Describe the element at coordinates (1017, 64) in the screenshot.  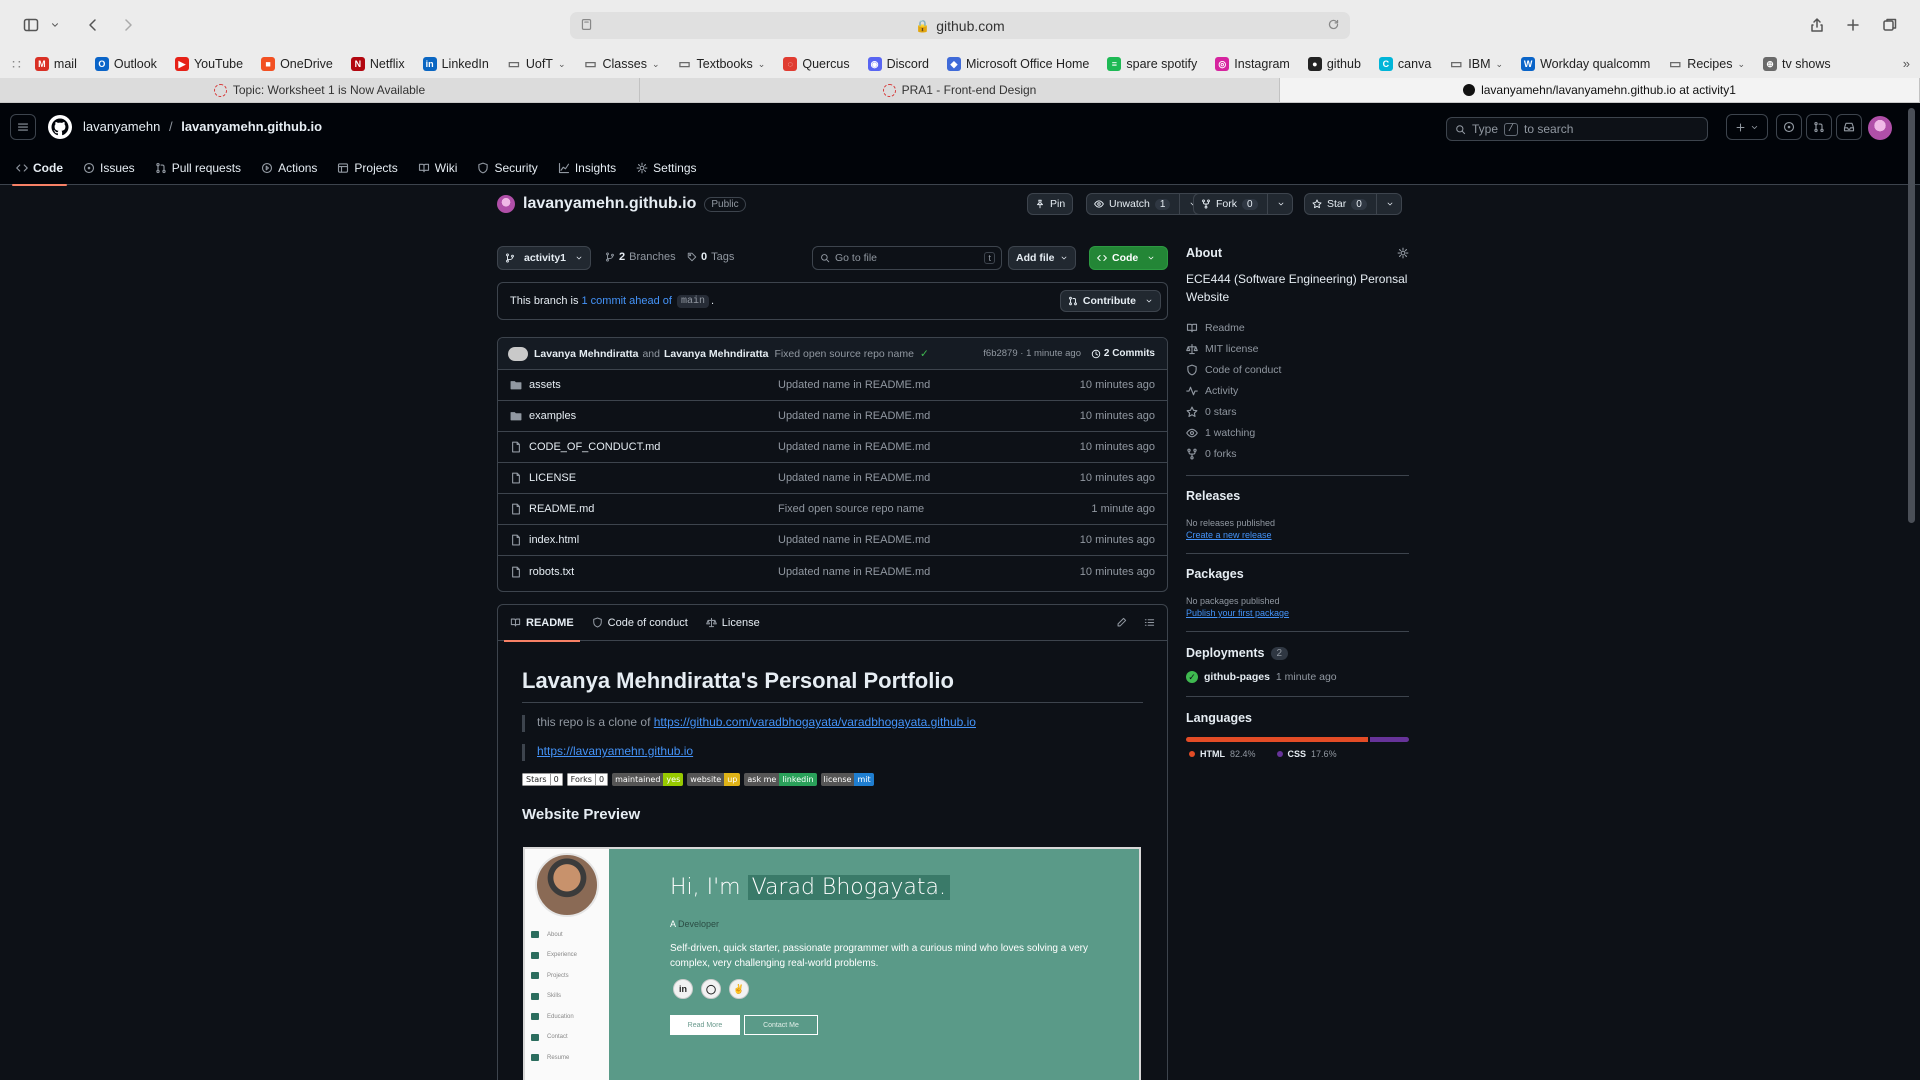
I see `bookmark-microsoft-office-home: ◆ Microsoft Office Home` at that location.